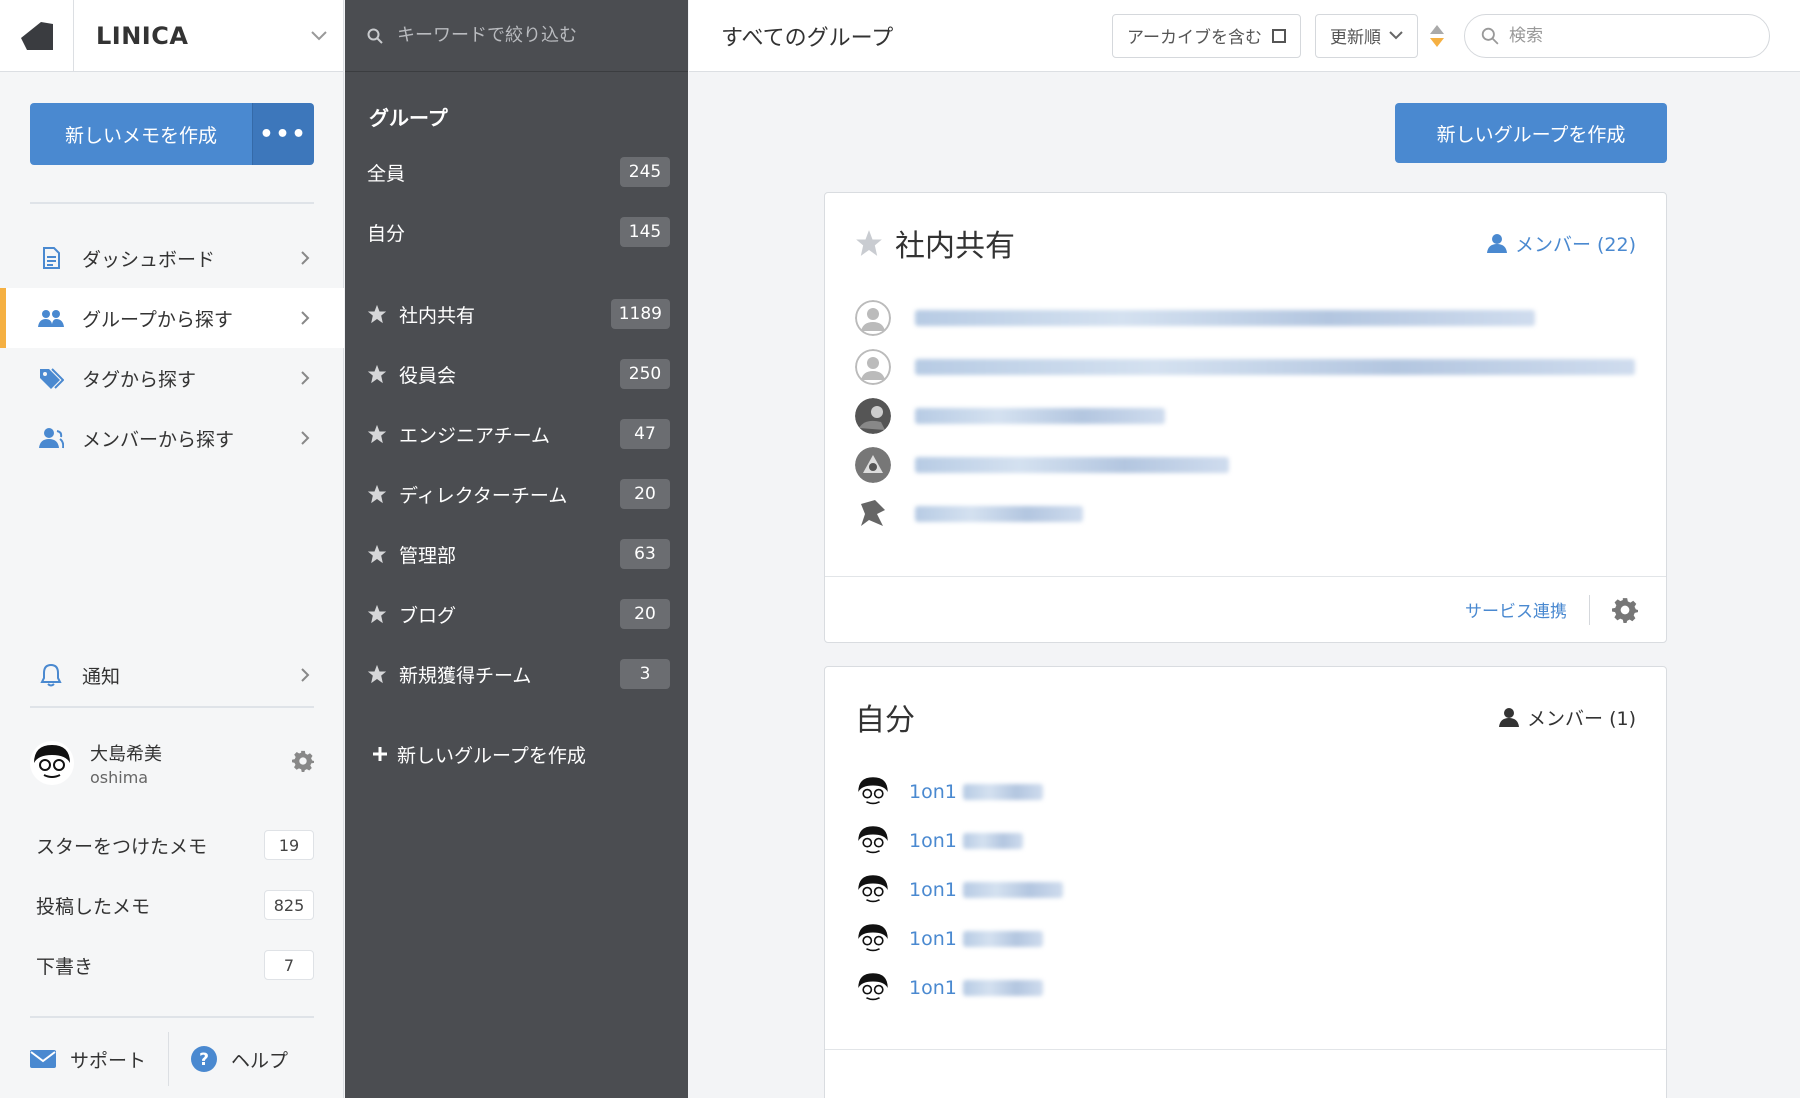 The height and width of the screenshot is (1098, 1800). What do you see at coordinates (1516, 609) in the screenshot?
I see `service-link: サービス連携` at bounding box center [1516, 609].